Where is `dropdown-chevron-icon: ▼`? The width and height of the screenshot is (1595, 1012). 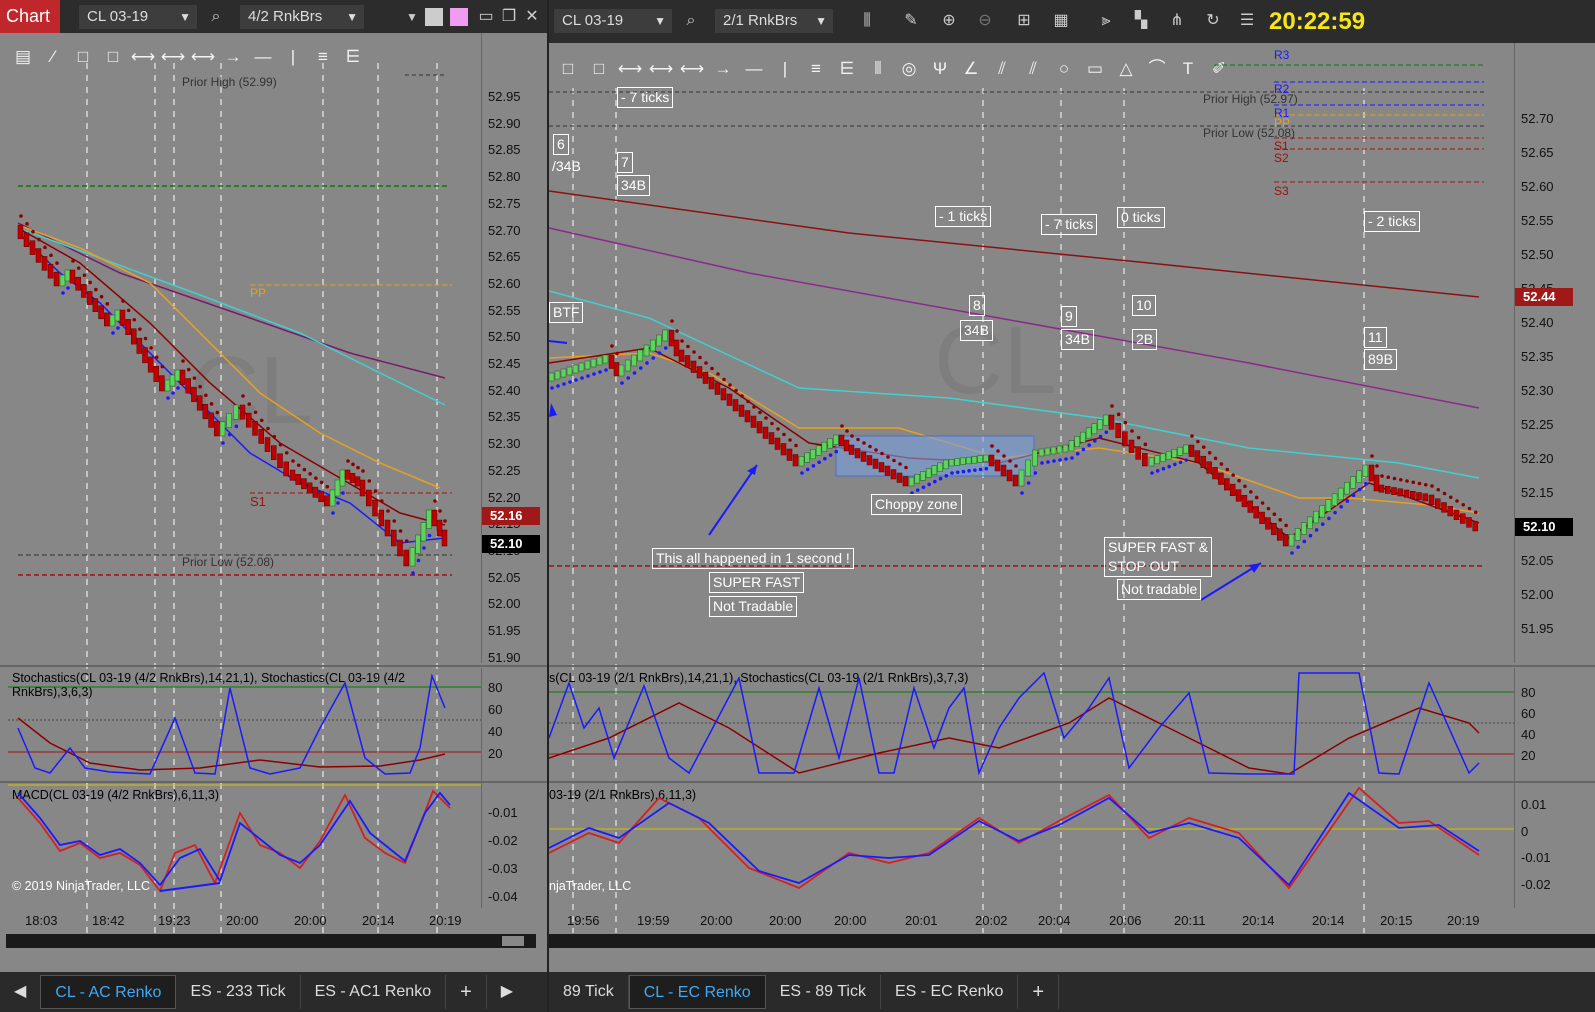
dropdown-chevron-icon: ▼ is located at coordinates (412, 17).